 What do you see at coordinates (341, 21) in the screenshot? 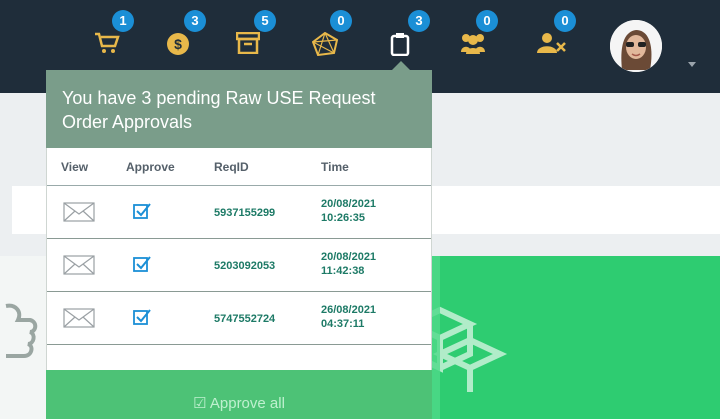
I see `network-badge: 0` at bounding box center [341, 21].